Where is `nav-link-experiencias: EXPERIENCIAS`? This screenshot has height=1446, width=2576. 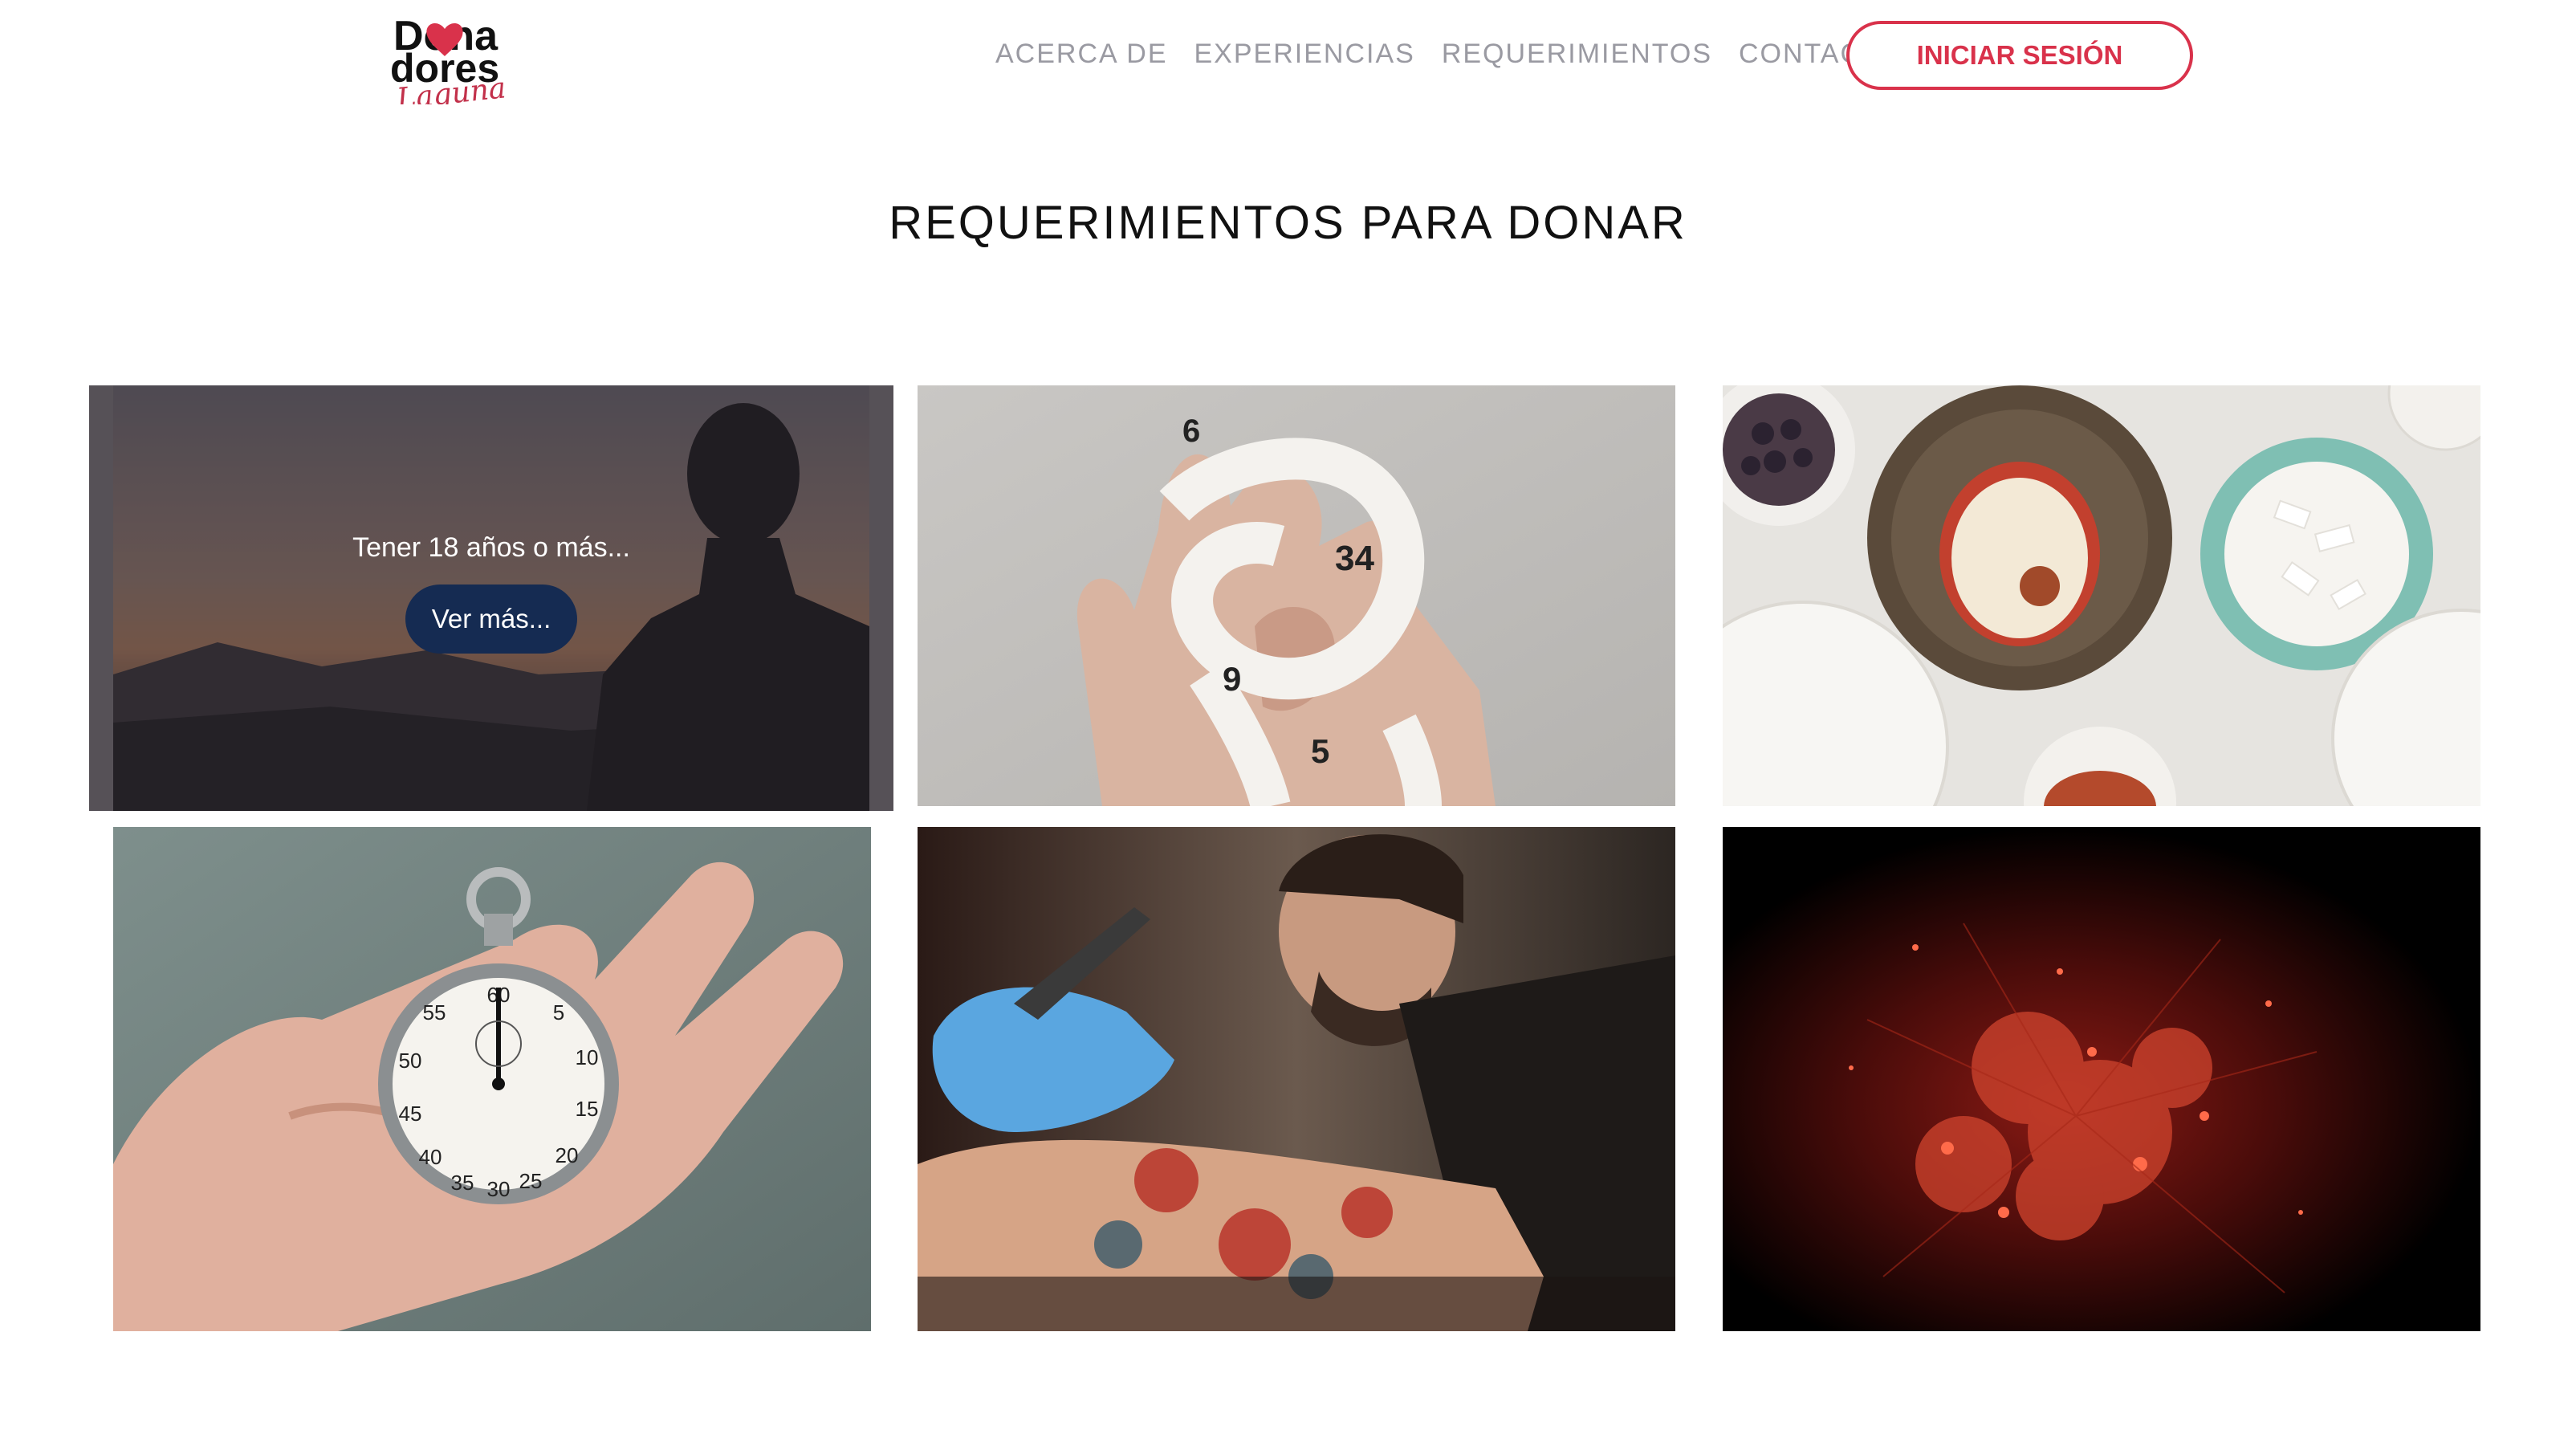
nav-link-experiencias: EXPERIENCIAS is located at coordinates (1304, 54).